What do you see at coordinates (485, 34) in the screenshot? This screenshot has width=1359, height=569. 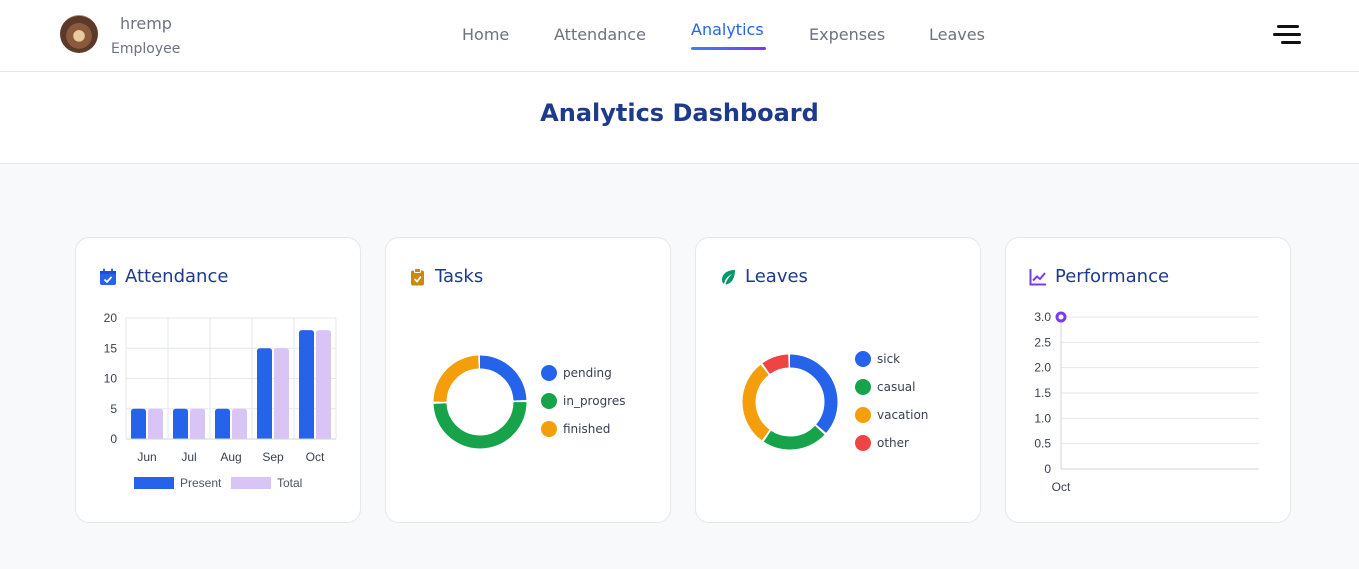 I see `nav-home: Home` at bounding box center [485, 34].